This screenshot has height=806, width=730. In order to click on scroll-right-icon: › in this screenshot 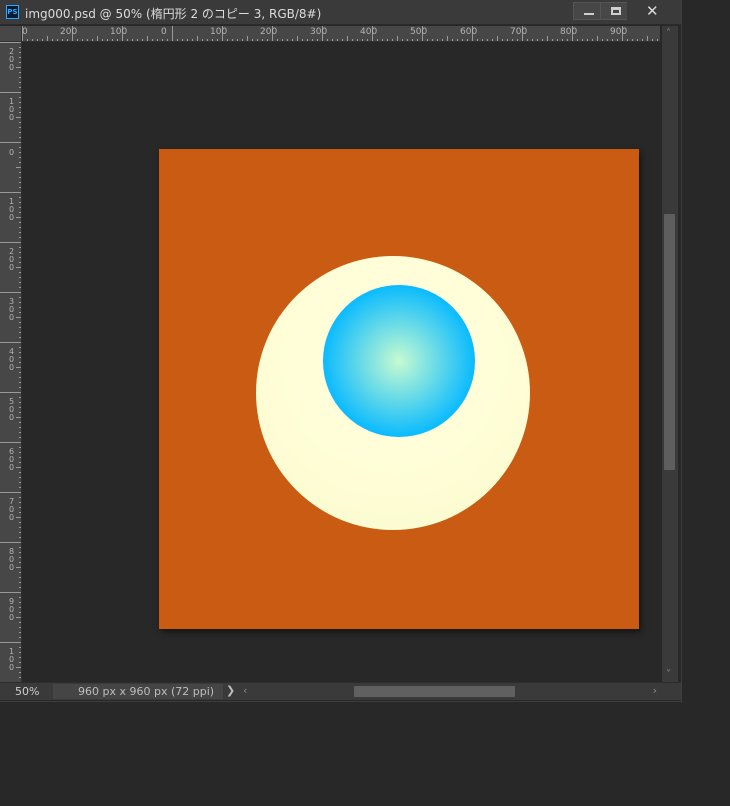, I will do `click(655, 690)`.